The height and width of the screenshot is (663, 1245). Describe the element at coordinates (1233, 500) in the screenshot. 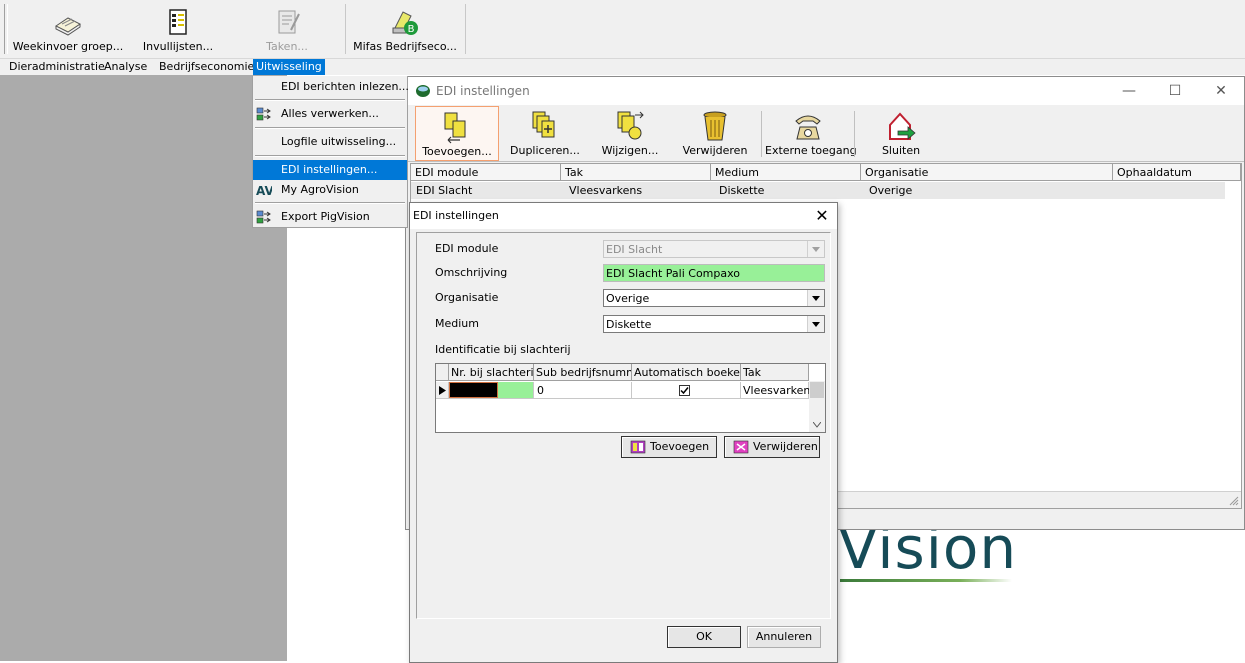

I see `resize-grip-icon` at that location.